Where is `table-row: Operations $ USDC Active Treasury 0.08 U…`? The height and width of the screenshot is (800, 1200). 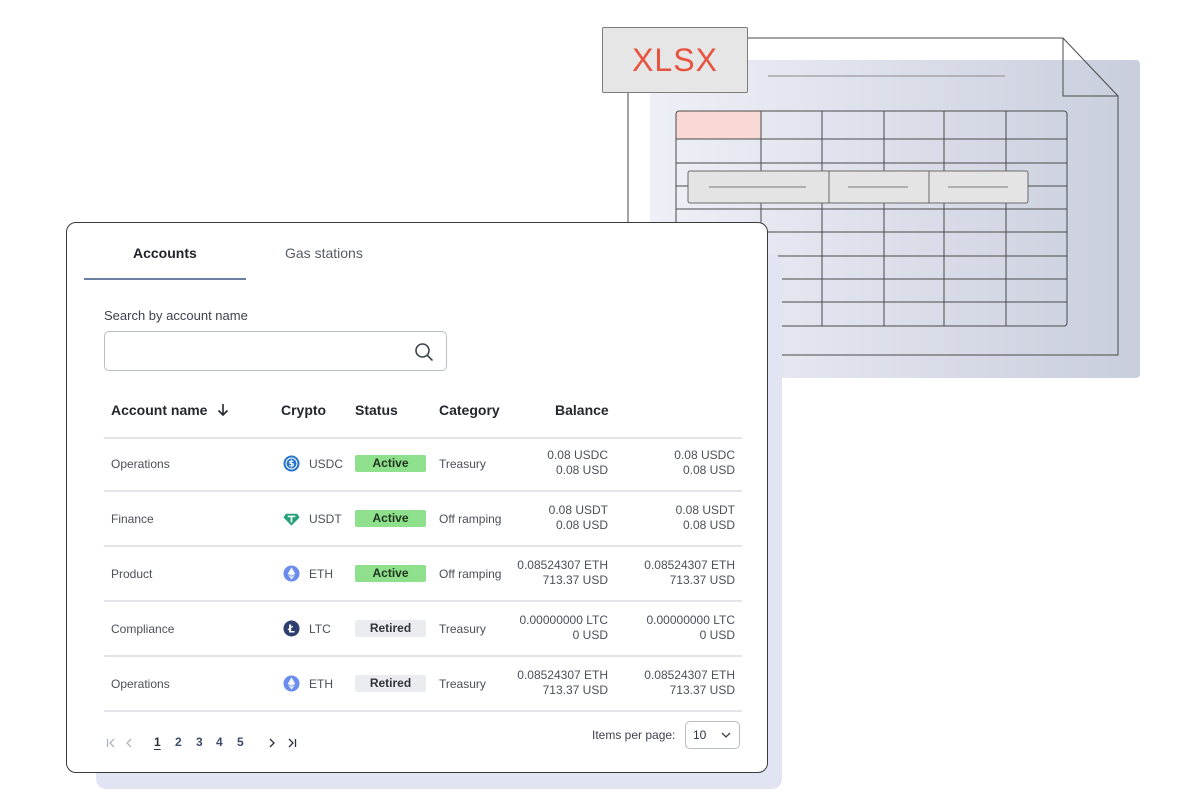
table-row: Operations $ USDC Active Treasury 0.08 U… is located at coordinates (423, 464).